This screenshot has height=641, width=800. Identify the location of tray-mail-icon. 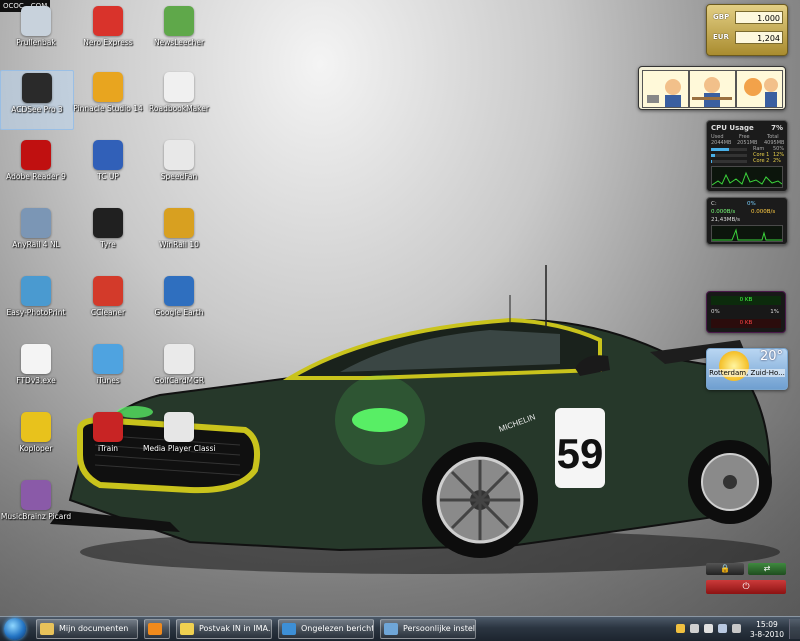
(680, 628).